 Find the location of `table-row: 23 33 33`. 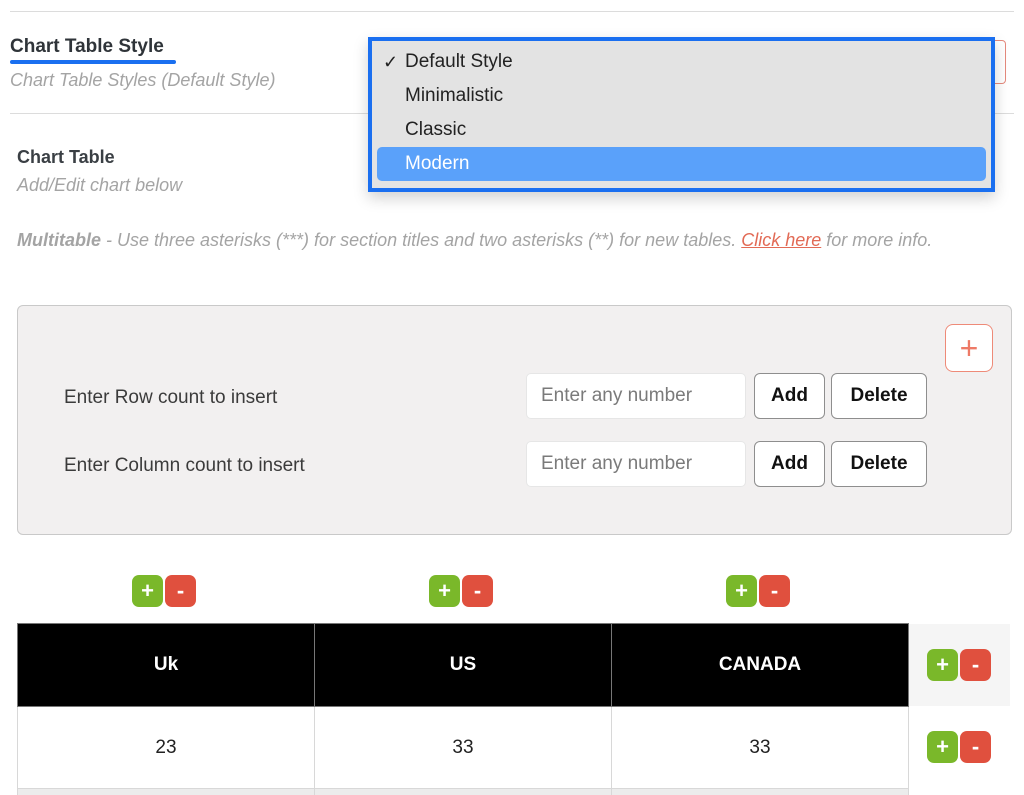

table-row: 23 33 33 is located at coordinates (463, 747).